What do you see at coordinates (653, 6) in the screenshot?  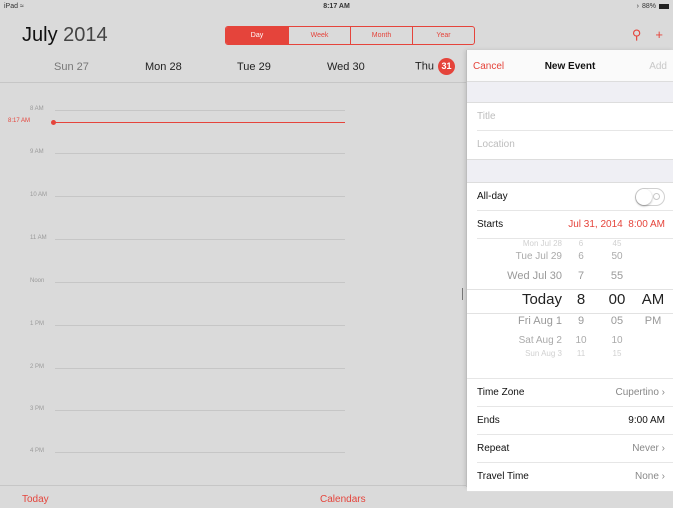 I see `status-battery: › 88%` at bounding box center [653, 6].